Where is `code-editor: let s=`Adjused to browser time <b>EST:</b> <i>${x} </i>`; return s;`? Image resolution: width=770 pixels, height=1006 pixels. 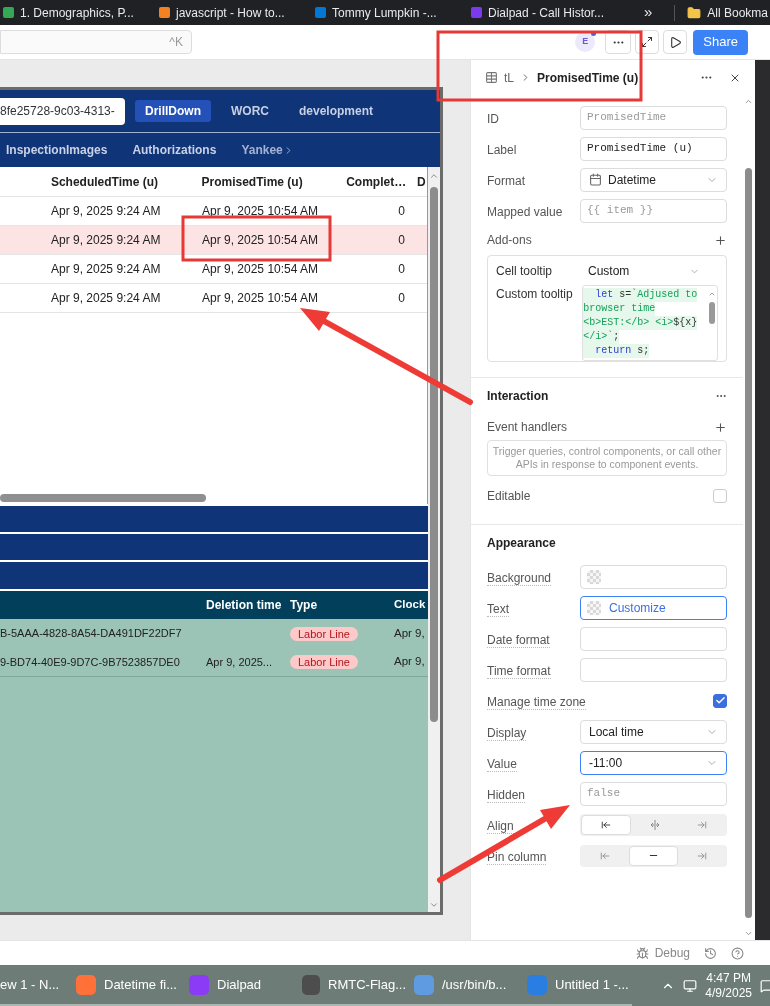 code-editor: let s=`Adjused to browser time <b>EST:</b> <i>${x} </i>`; return s; is located at coordinates (650, 323).